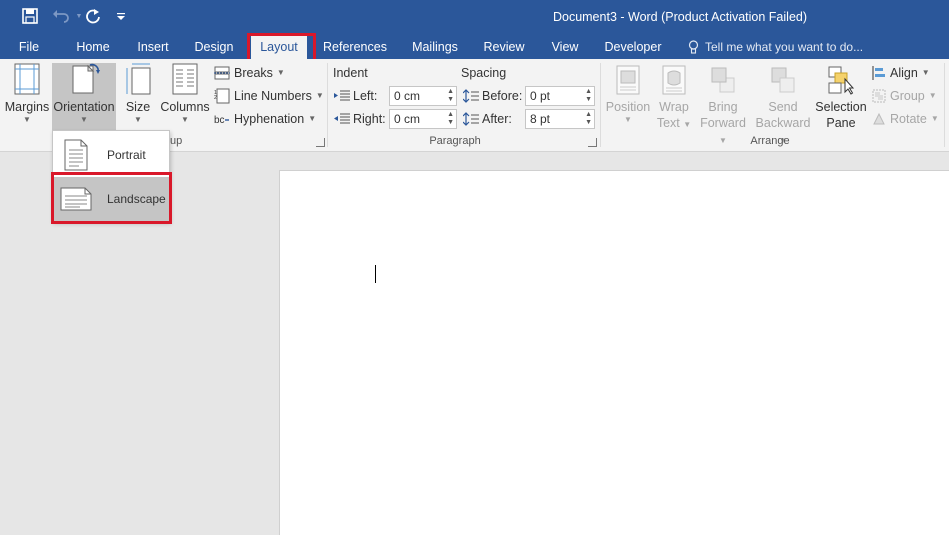  I want to click on columns-button: Columns ▼, so click(185, 98).